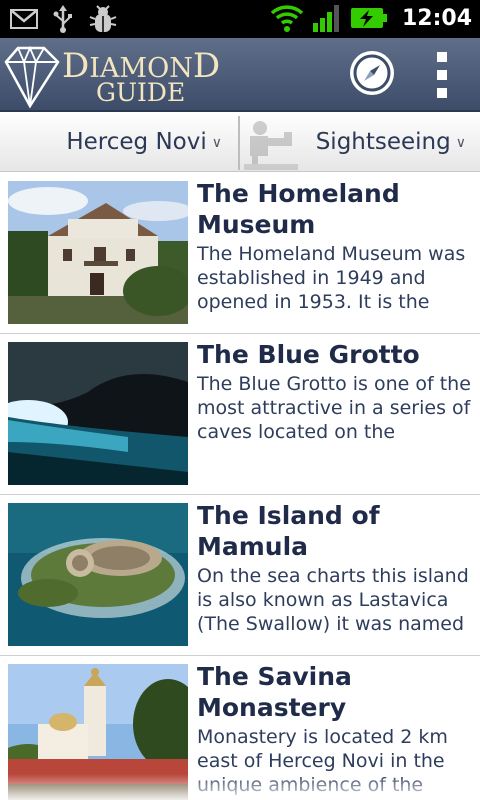 This screenshot has height=800, width=480. I want to click on place-title: The Homeland Museum, so click(298, 209).